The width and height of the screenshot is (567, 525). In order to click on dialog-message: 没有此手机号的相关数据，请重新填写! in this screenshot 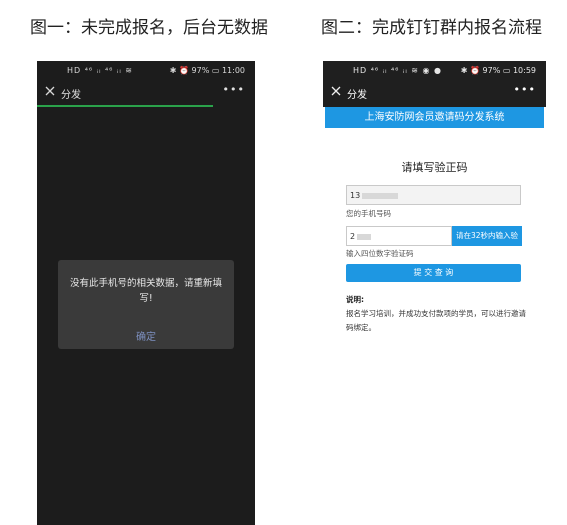, I will do `click(146, 291)`.